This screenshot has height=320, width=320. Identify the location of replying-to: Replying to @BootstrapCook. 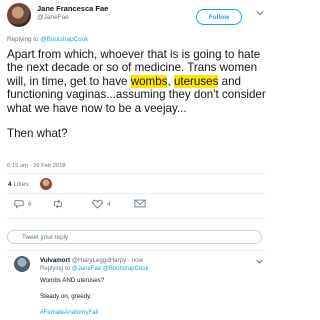
(47, 39).